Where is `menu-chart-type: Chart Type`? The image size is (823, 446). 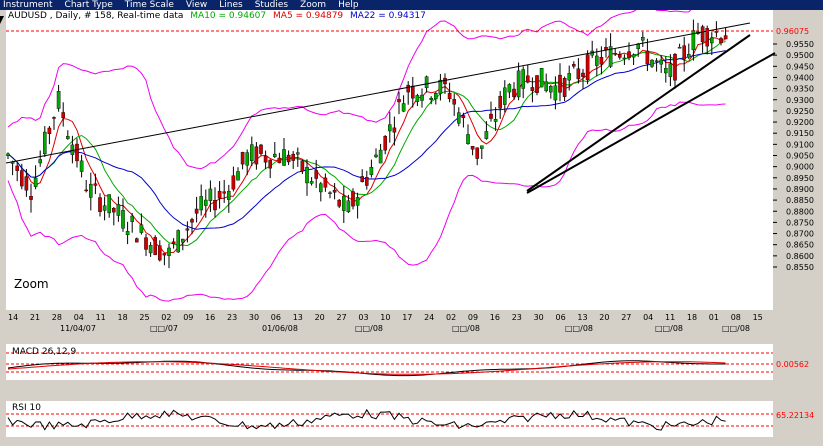
menu-chart-type: Chart Type is located at coordinates (89, 5).